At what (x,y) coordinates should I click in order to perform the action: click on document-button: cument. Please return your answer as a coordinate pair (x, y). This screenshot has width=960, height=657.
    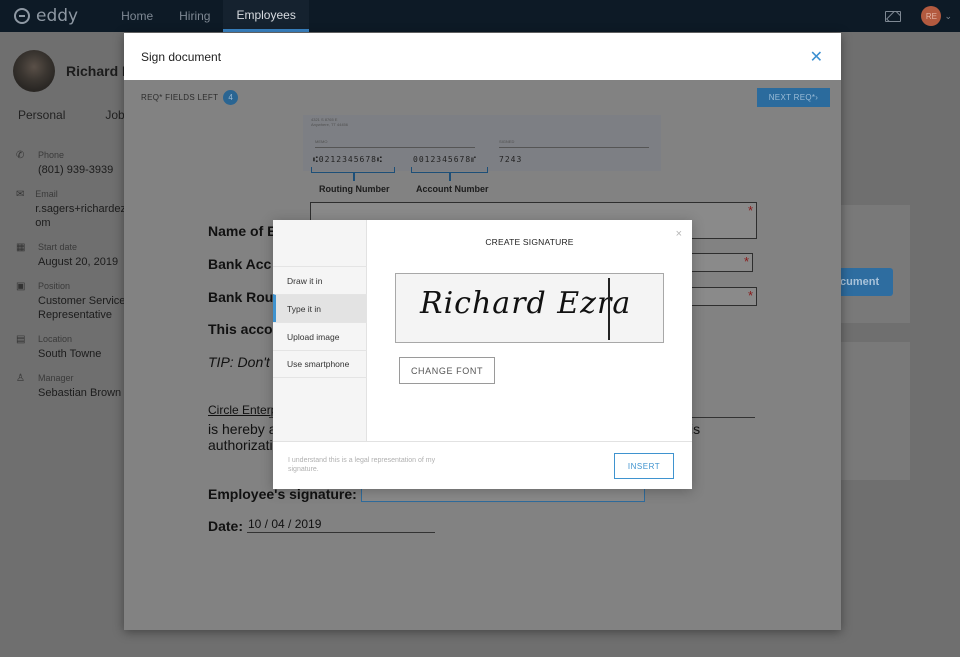
    Looking at the image, I should click on (865, 282).